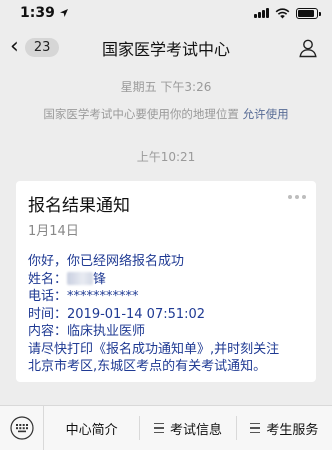 This screenshot has width=332, height=450. What do you see at coordinates (141, 114) in the screenshot?
I see `system-message-text: 国家医学考试中心要使用你的地理位置` at bounding box center [141, 114].